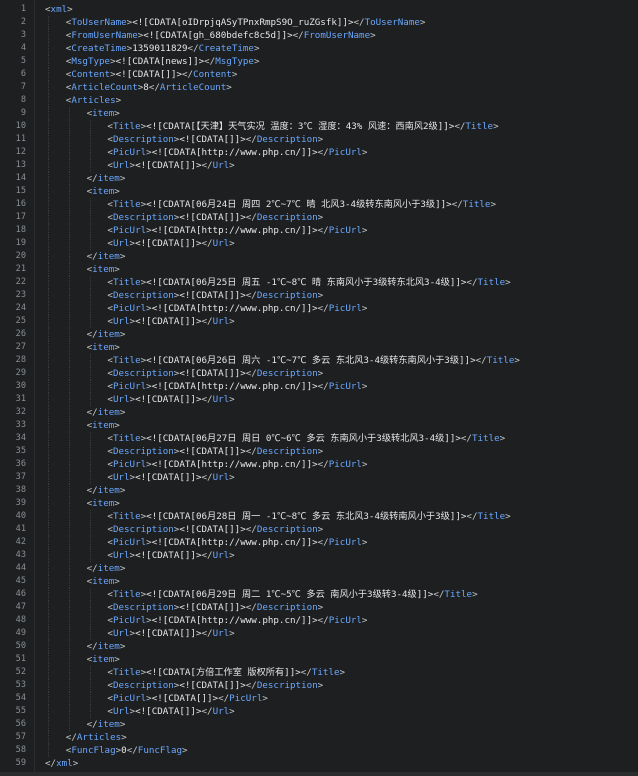 The image size is (638, 776). I want to click on code-line: 56 </item>, so click(319, 724).